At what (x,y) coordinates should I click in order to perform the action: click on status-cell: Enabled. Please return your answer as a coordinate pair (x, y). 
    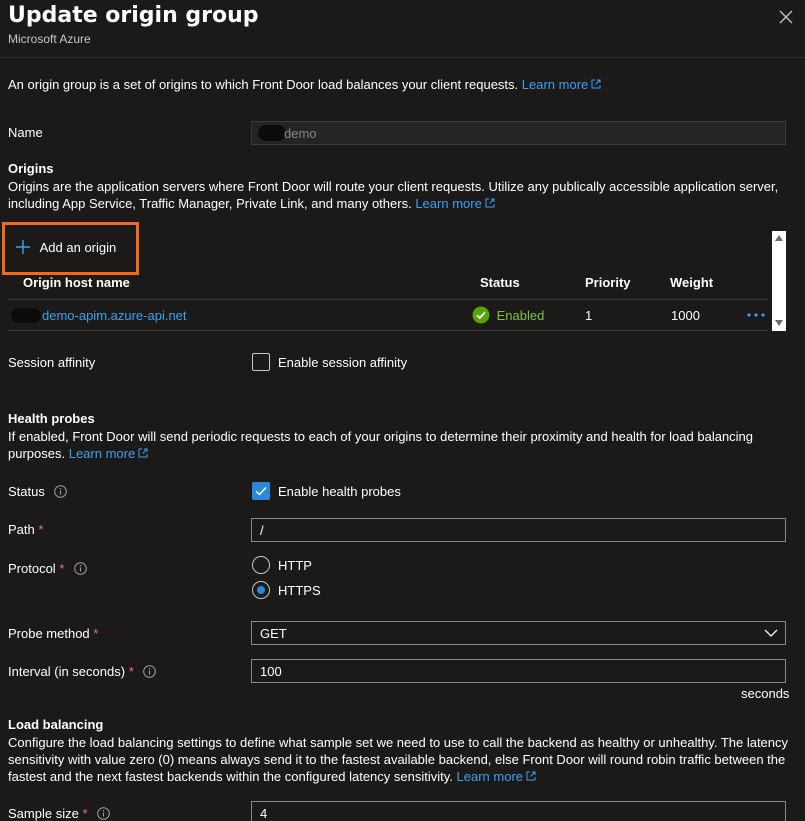
    Looking at the image, I should click on (508, 315).